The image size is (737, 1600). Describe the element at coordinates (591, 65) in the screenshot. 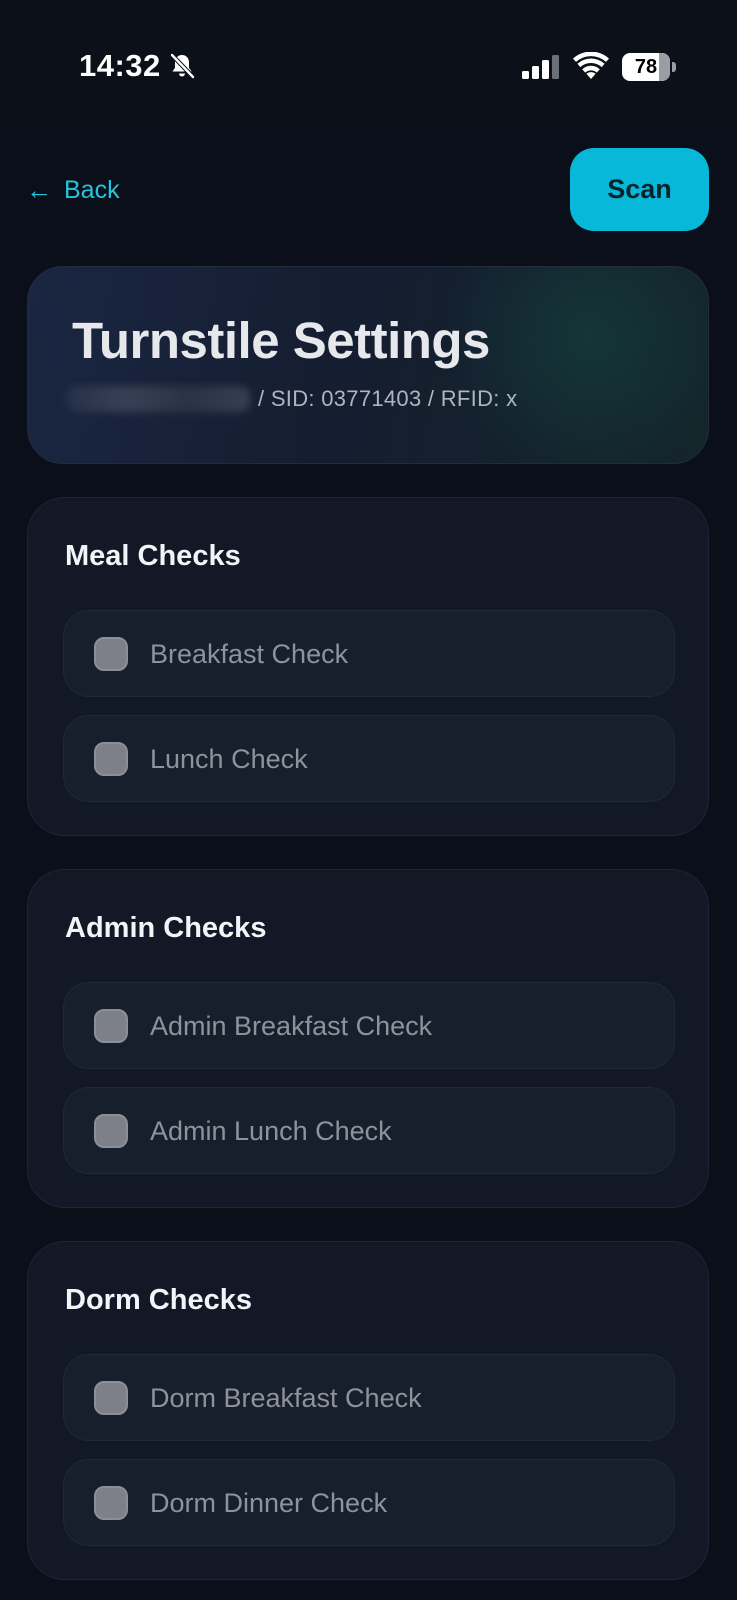

I see `wifi-icon` at that location.